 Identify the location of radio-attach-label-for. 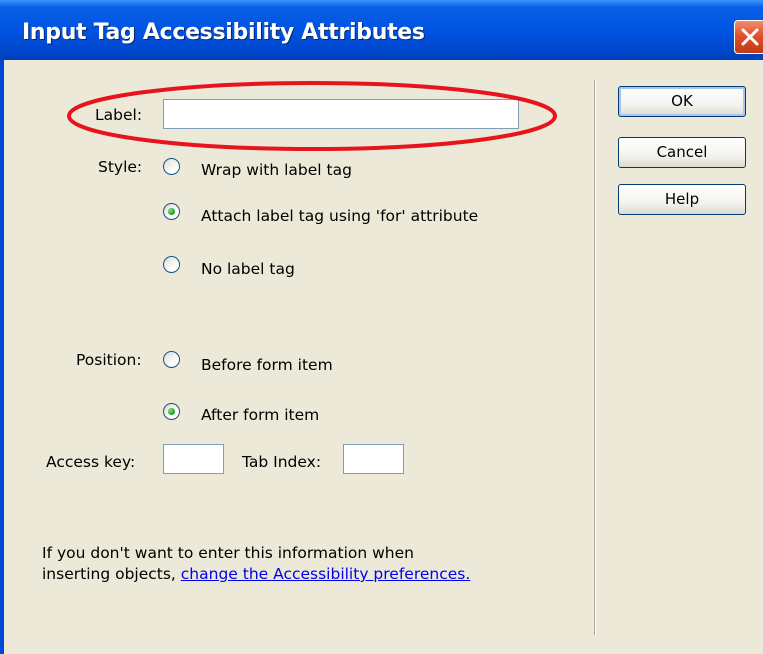
(171, 211).